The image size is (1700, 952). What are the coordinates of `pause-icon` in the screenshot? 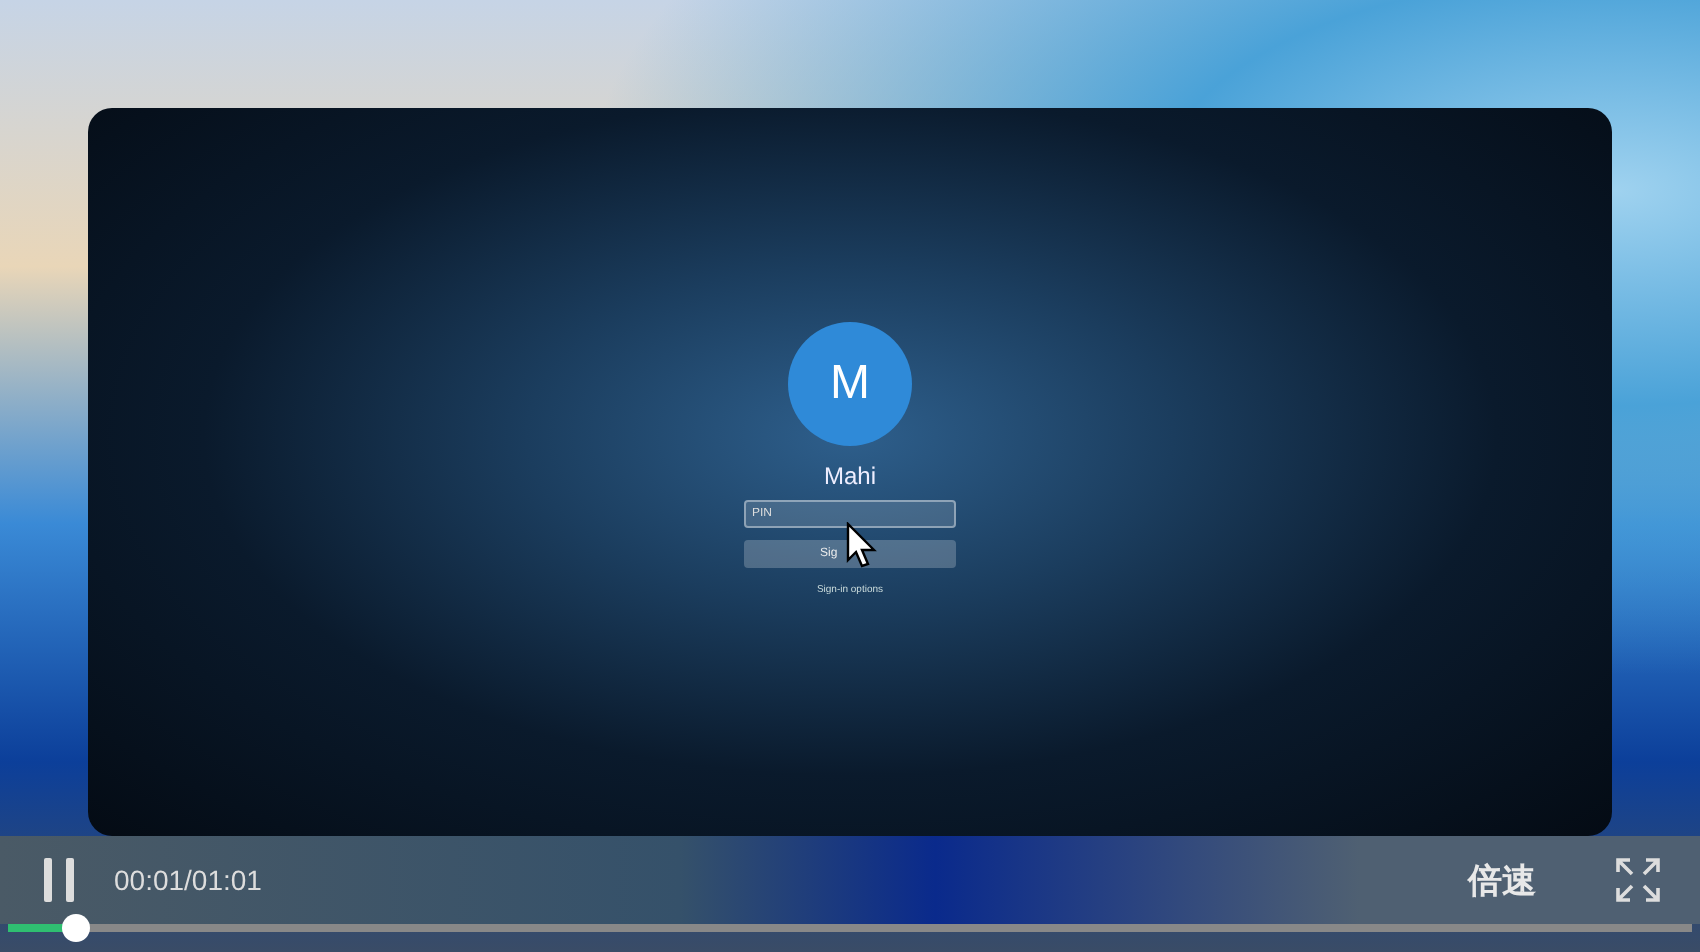 It's located at (60, 880).